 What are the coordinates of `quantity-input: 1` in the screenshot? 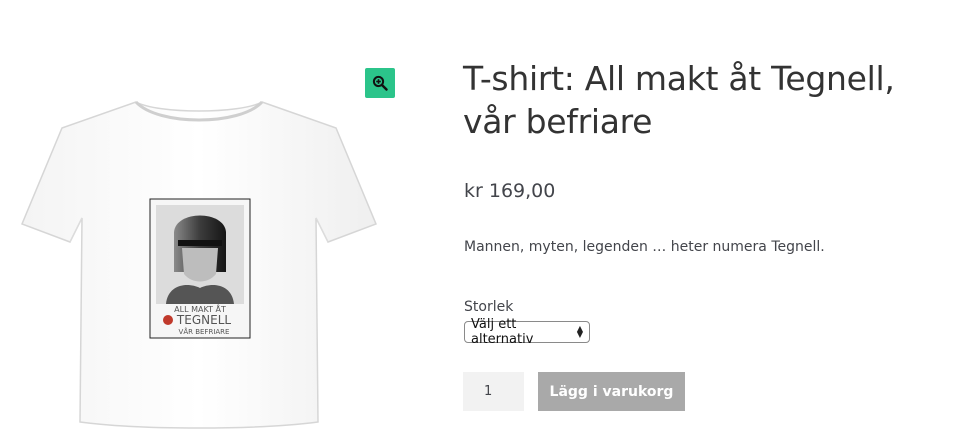 It's located at (493, 391).